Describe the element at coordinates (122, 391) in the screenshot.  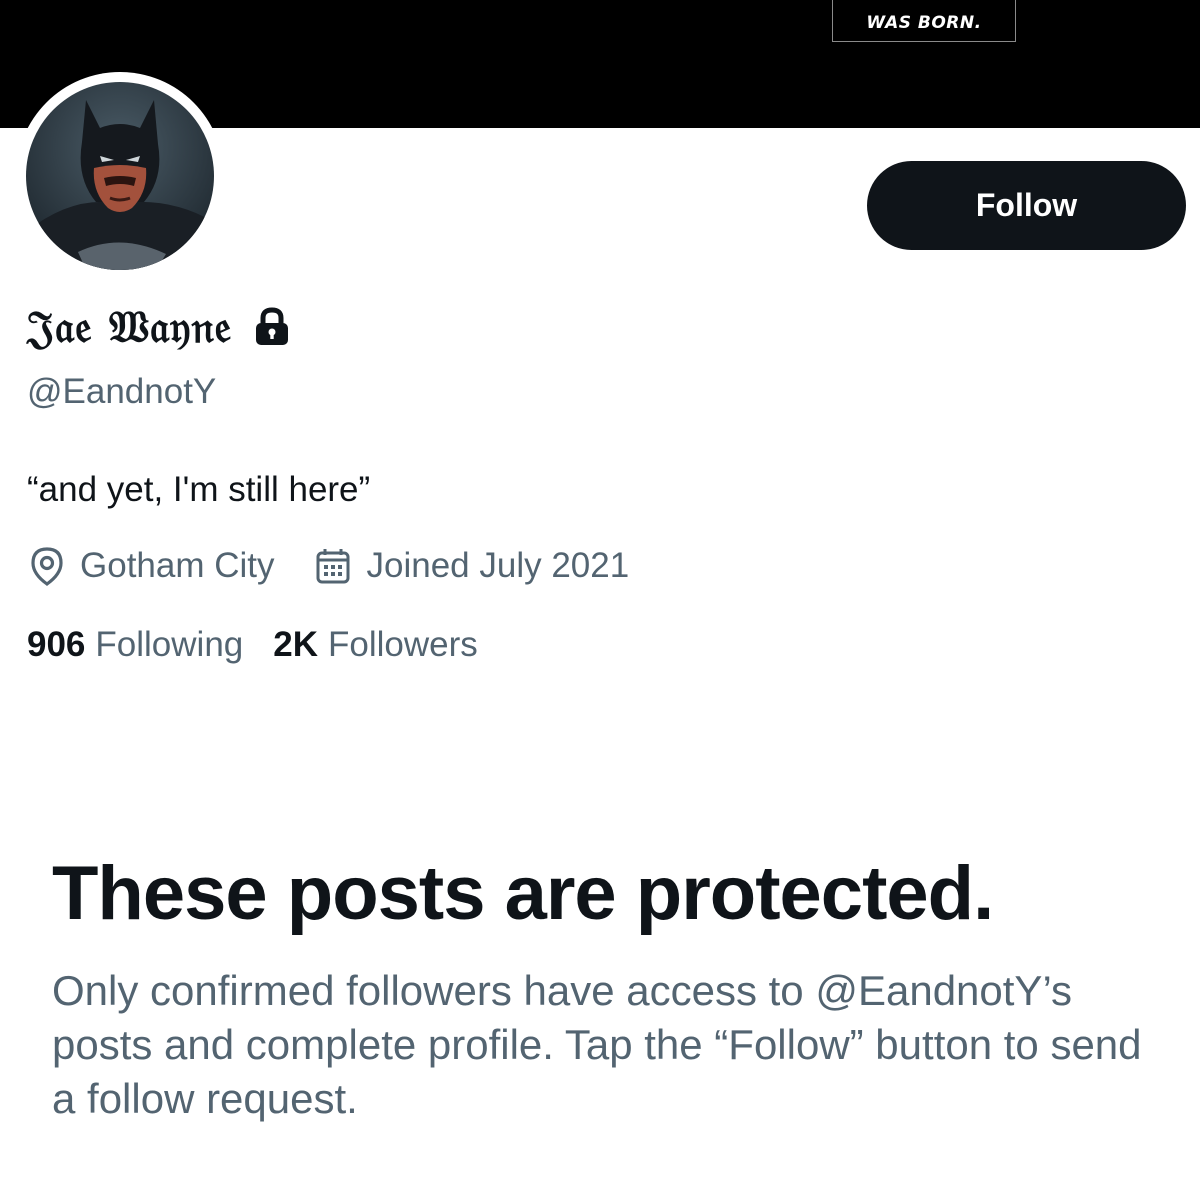
I see `profile-handle: @EandnotY` at that location.